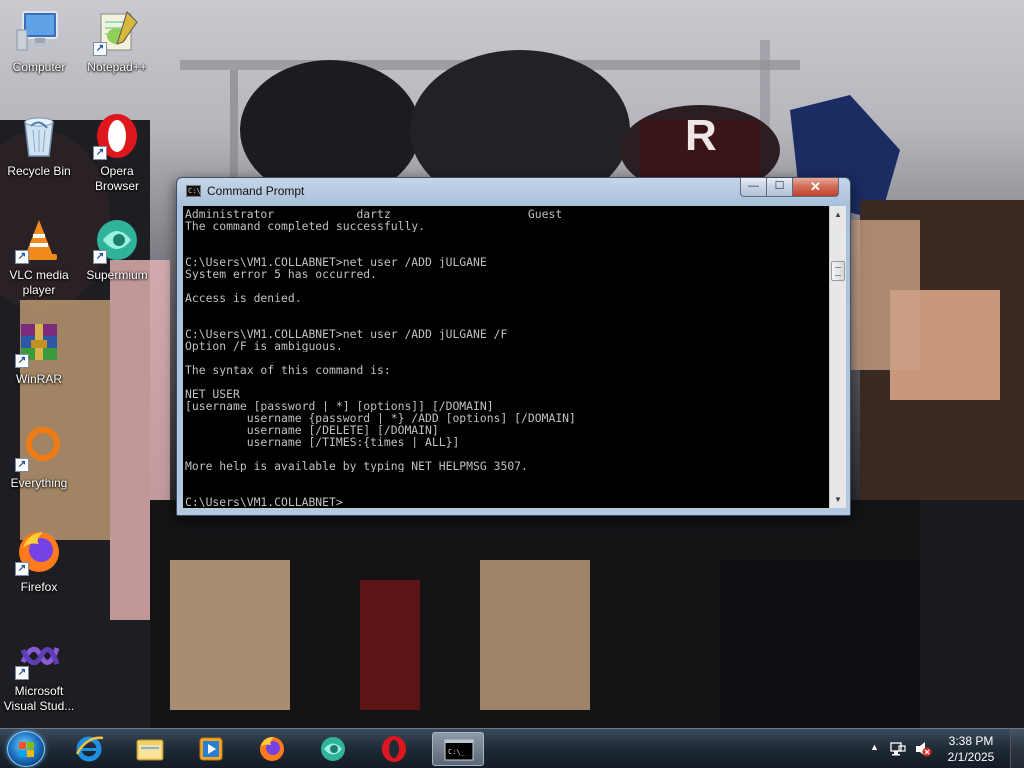 This screenshot has height=768, width=1024. What do you see at coordinates (281, 274) in the screenshot?
I see `console-line: System error 5 has occurred.` at bounding box center [281, 274].